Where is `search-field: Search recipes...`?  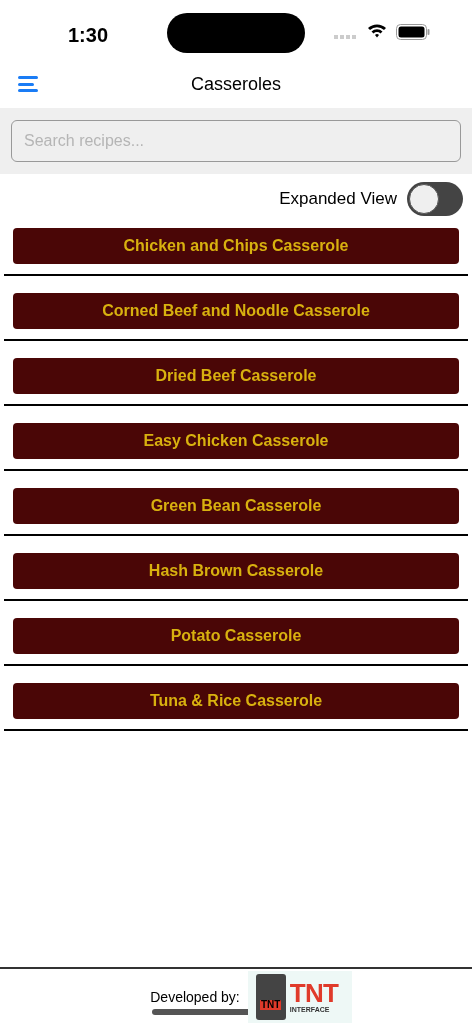 search-field: Search recipes... is located at coordinates (236, 141).